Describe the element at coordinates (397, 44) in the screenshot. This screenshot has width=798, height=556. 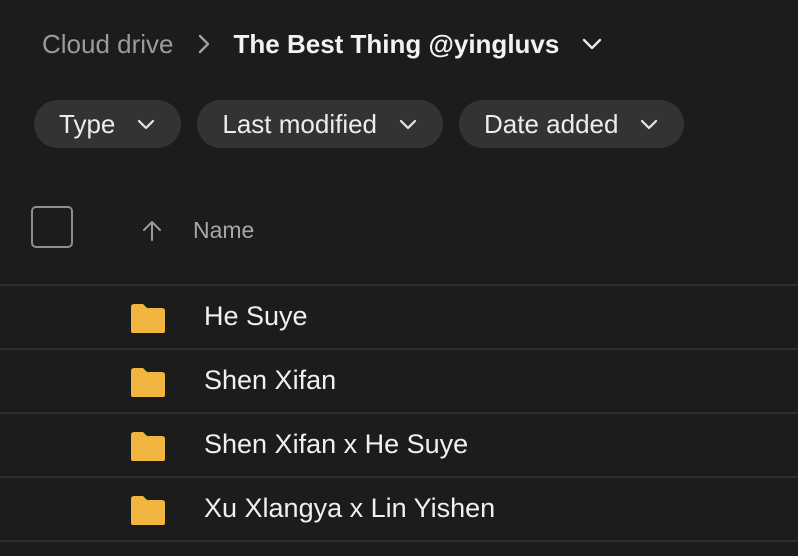
I see `breadcrumb-current-folder: The Best Thing @yingluvs` at that location.